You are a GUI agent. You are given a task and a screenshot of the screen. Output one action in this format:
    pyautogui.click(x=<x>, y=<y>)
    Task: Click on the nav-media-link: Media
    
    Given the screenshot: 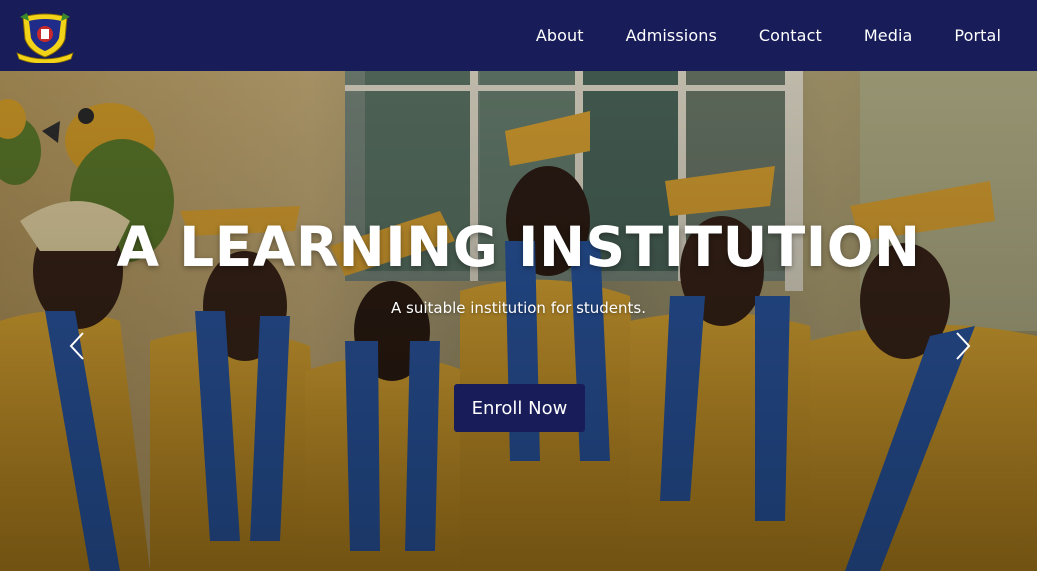 What is the action you would take?
    pyautogui.click(x=888, y=35)
    